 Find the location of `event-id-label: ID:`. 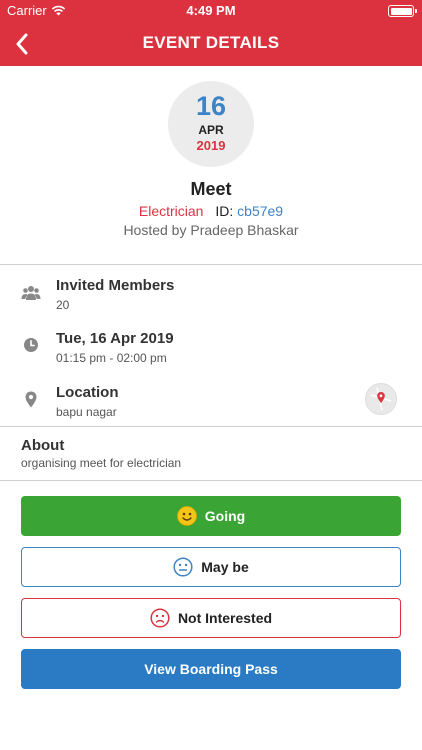

event-id-label: ID: is located at coordinates (224, 211).